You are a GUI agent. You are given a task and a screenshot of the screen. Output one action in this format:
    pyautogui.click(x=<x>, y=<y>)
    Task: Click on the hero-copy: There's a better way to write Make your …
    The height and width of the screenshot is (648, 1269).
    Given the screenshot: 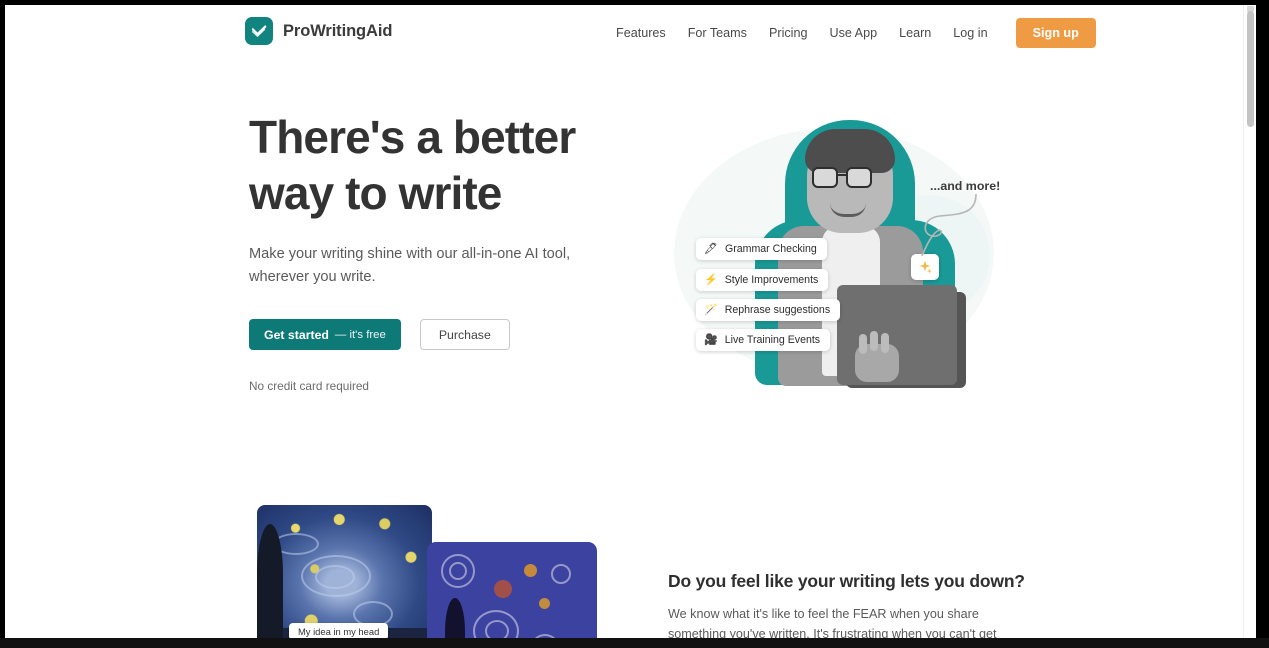 What is the action you would take?
    pyautogui.click(x=429, y=251)
    